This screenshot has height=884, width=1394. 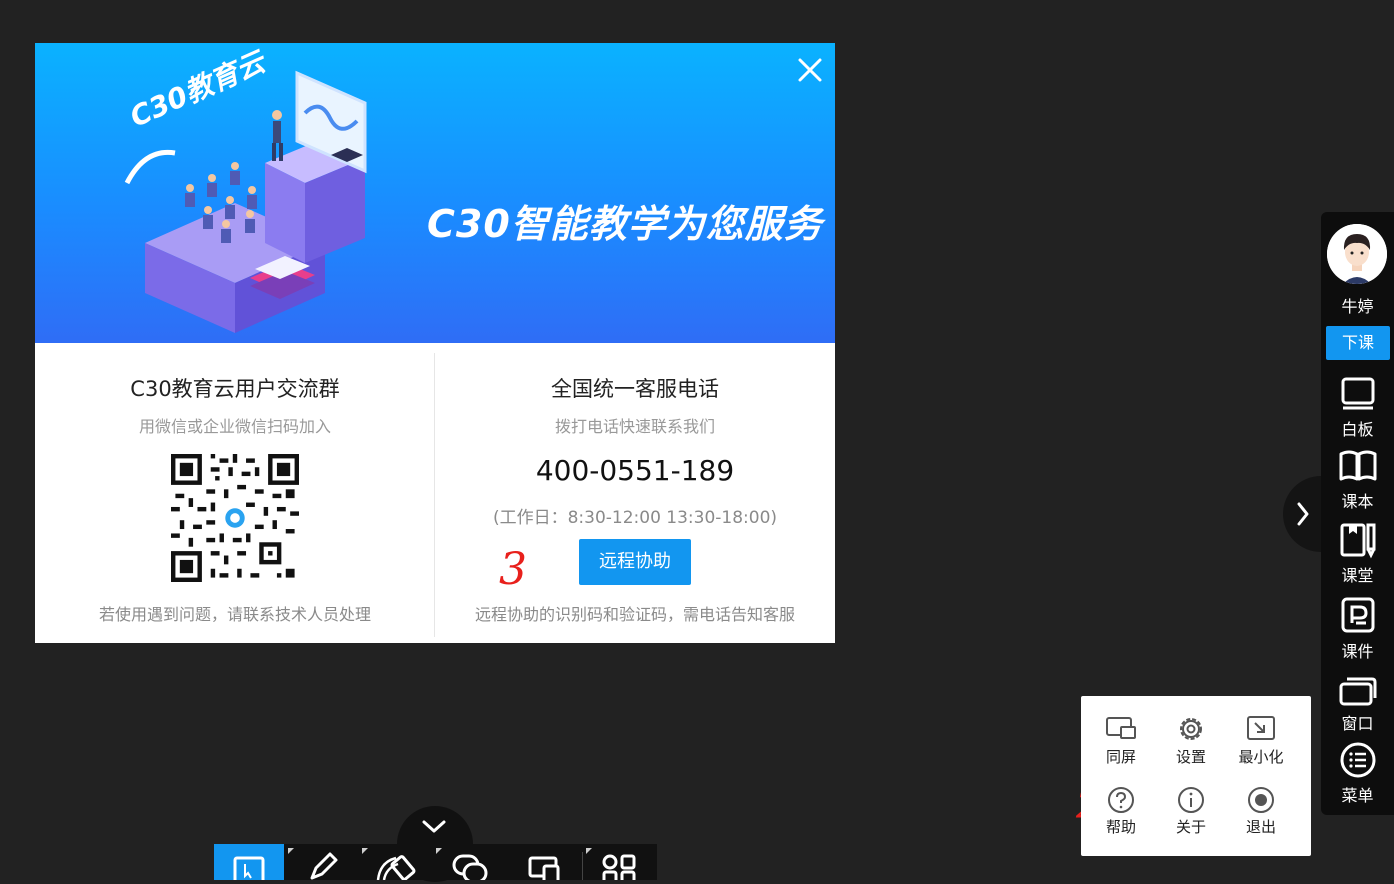 I want to click on whiteboard-icon, so click(x=1357, y=393).